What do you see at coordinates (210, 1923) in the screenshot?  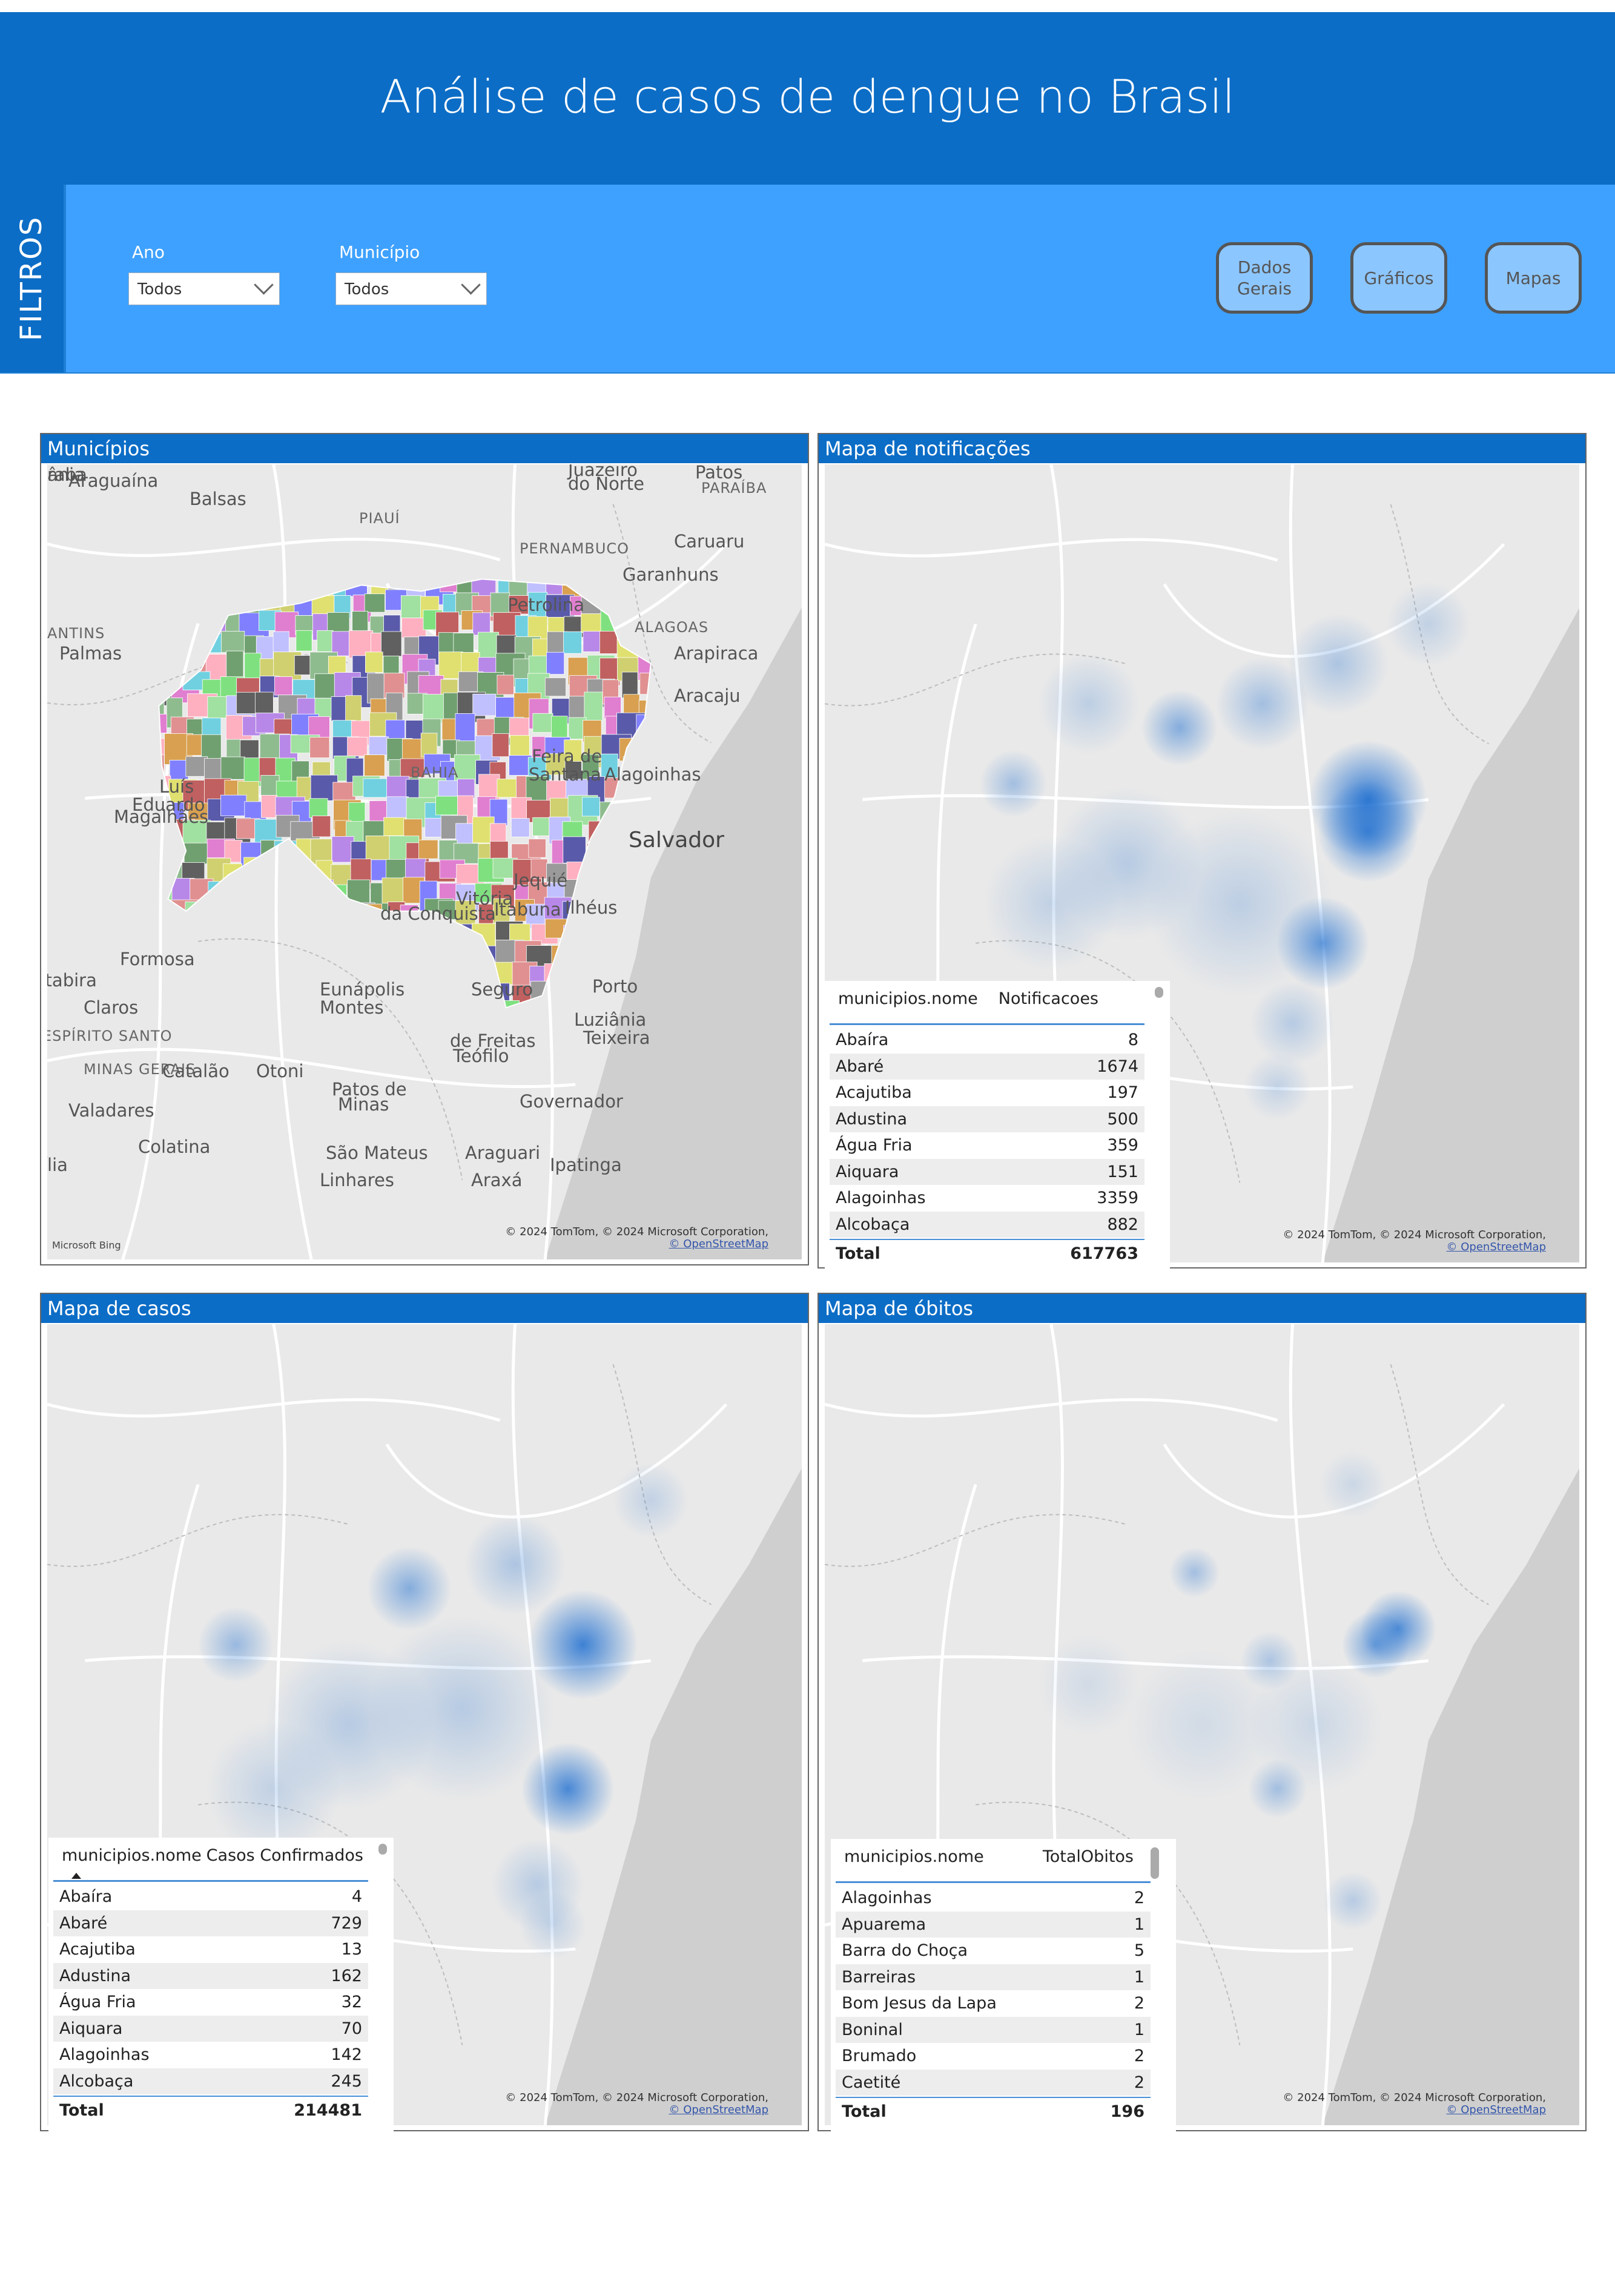 I see `table-row: Abaré 729` at bounding box center [210, 1923].